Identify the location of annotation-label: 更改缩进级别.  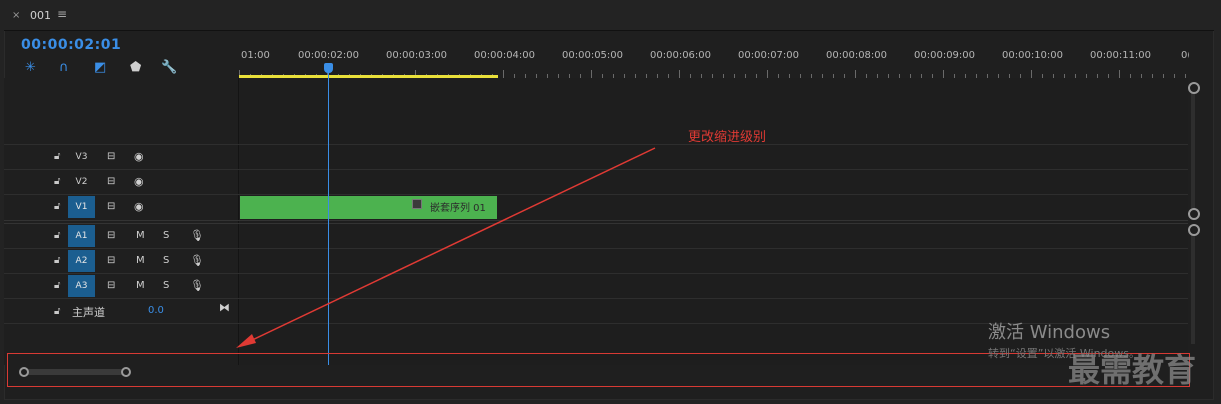
(727, 137).